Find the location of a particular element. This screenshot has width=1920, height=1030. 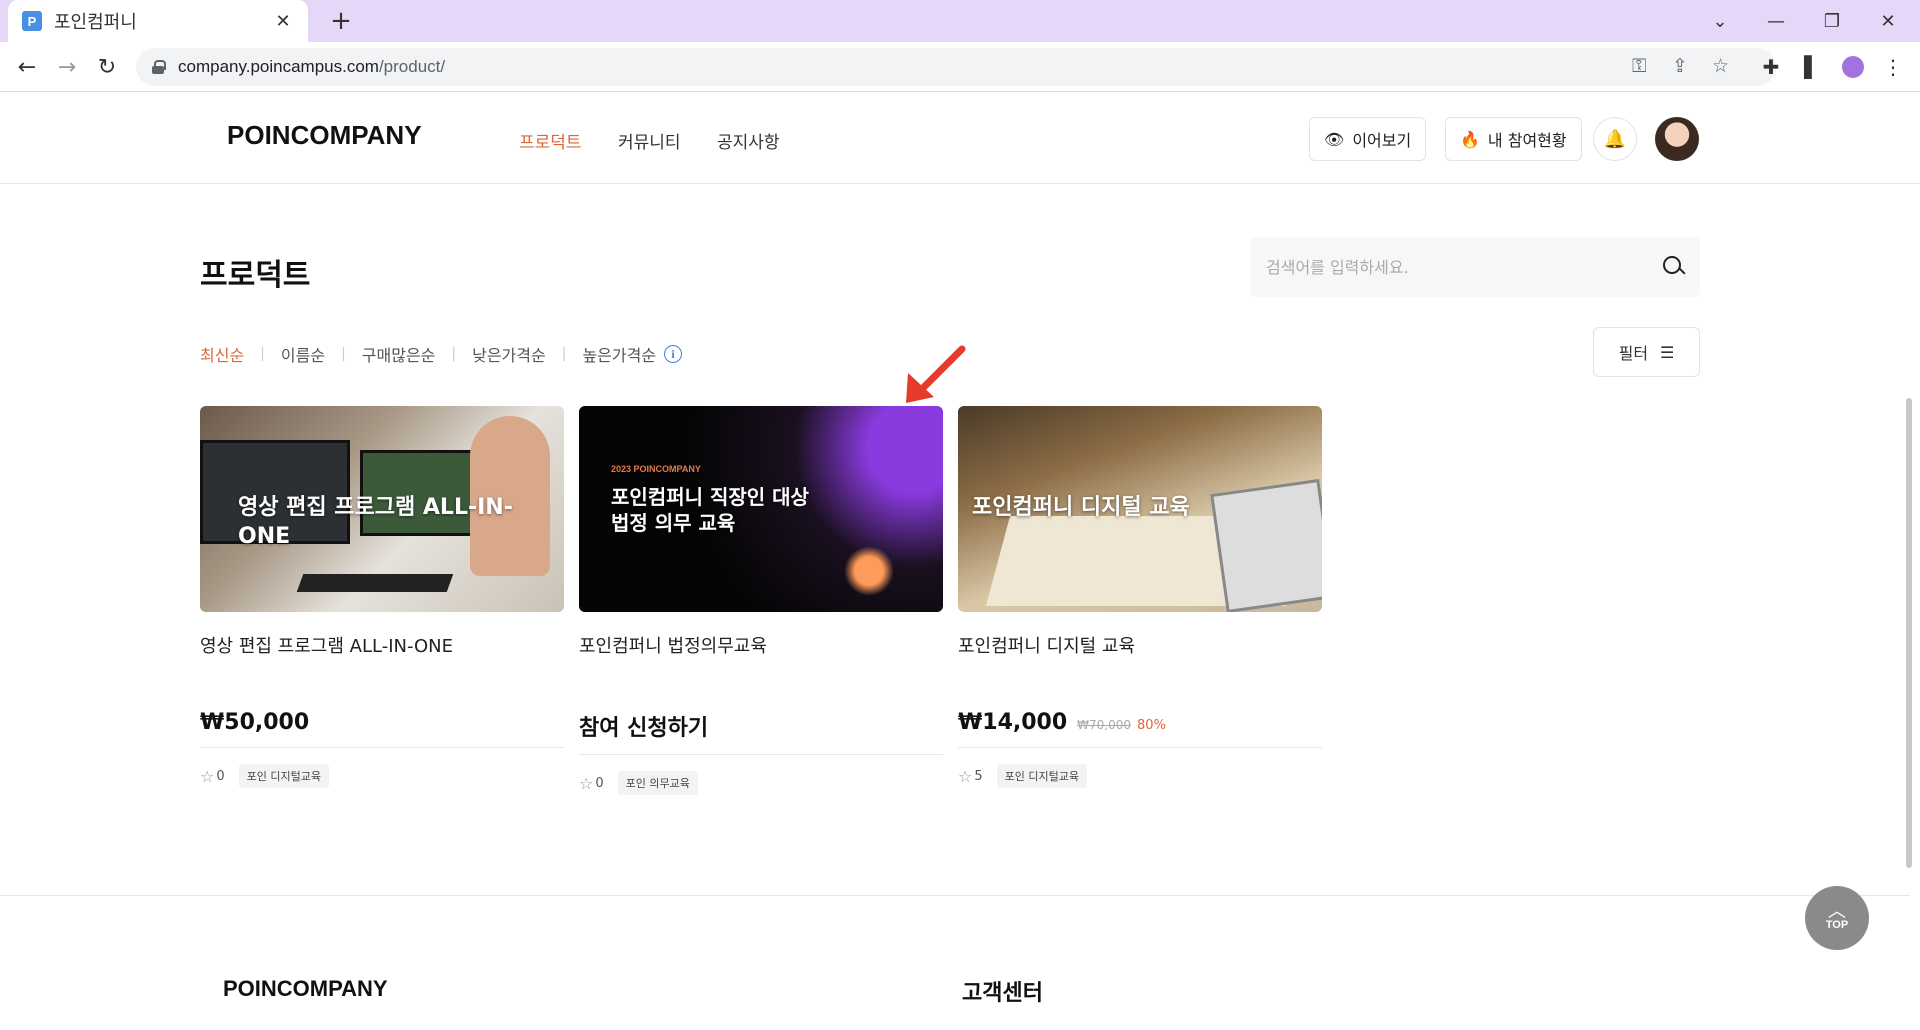

product-meta: ☆ 5 포인 디지털교육 is located at coordinates (1140, 776).